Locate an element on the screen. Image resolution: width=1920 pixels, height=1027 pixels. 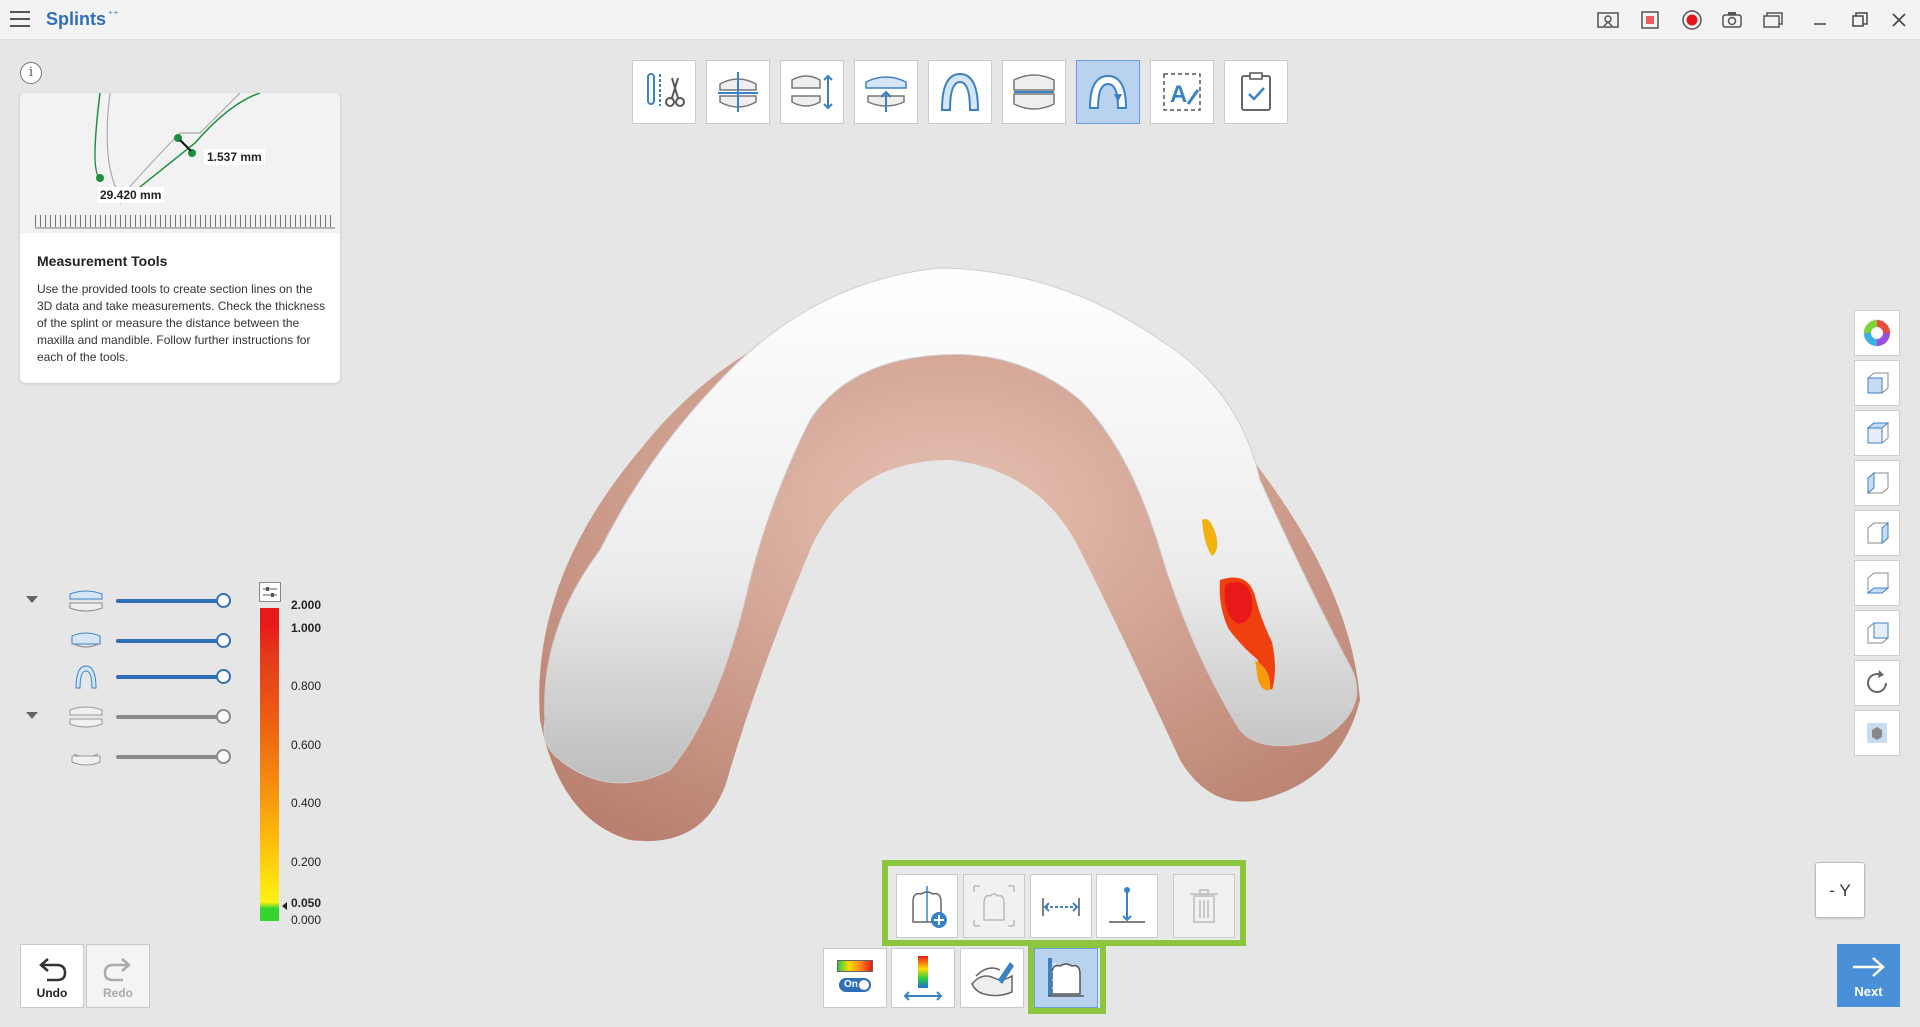
mandible-scan-slider-knob is located at coordinates (223, 756).